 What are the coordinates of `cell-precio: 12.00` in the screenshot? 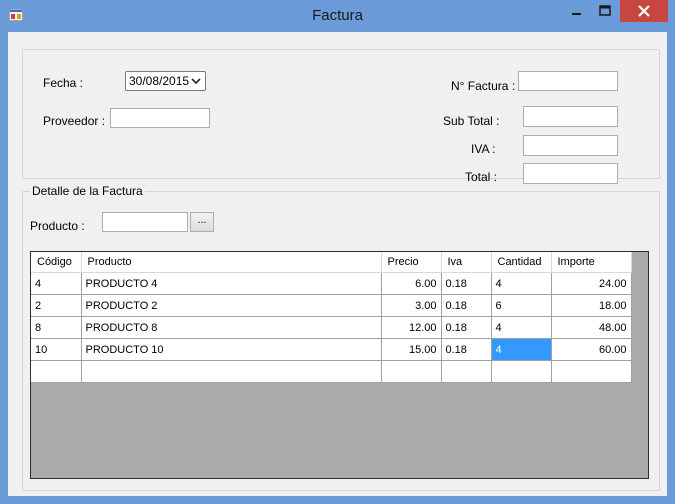 It's located at (411, 327).